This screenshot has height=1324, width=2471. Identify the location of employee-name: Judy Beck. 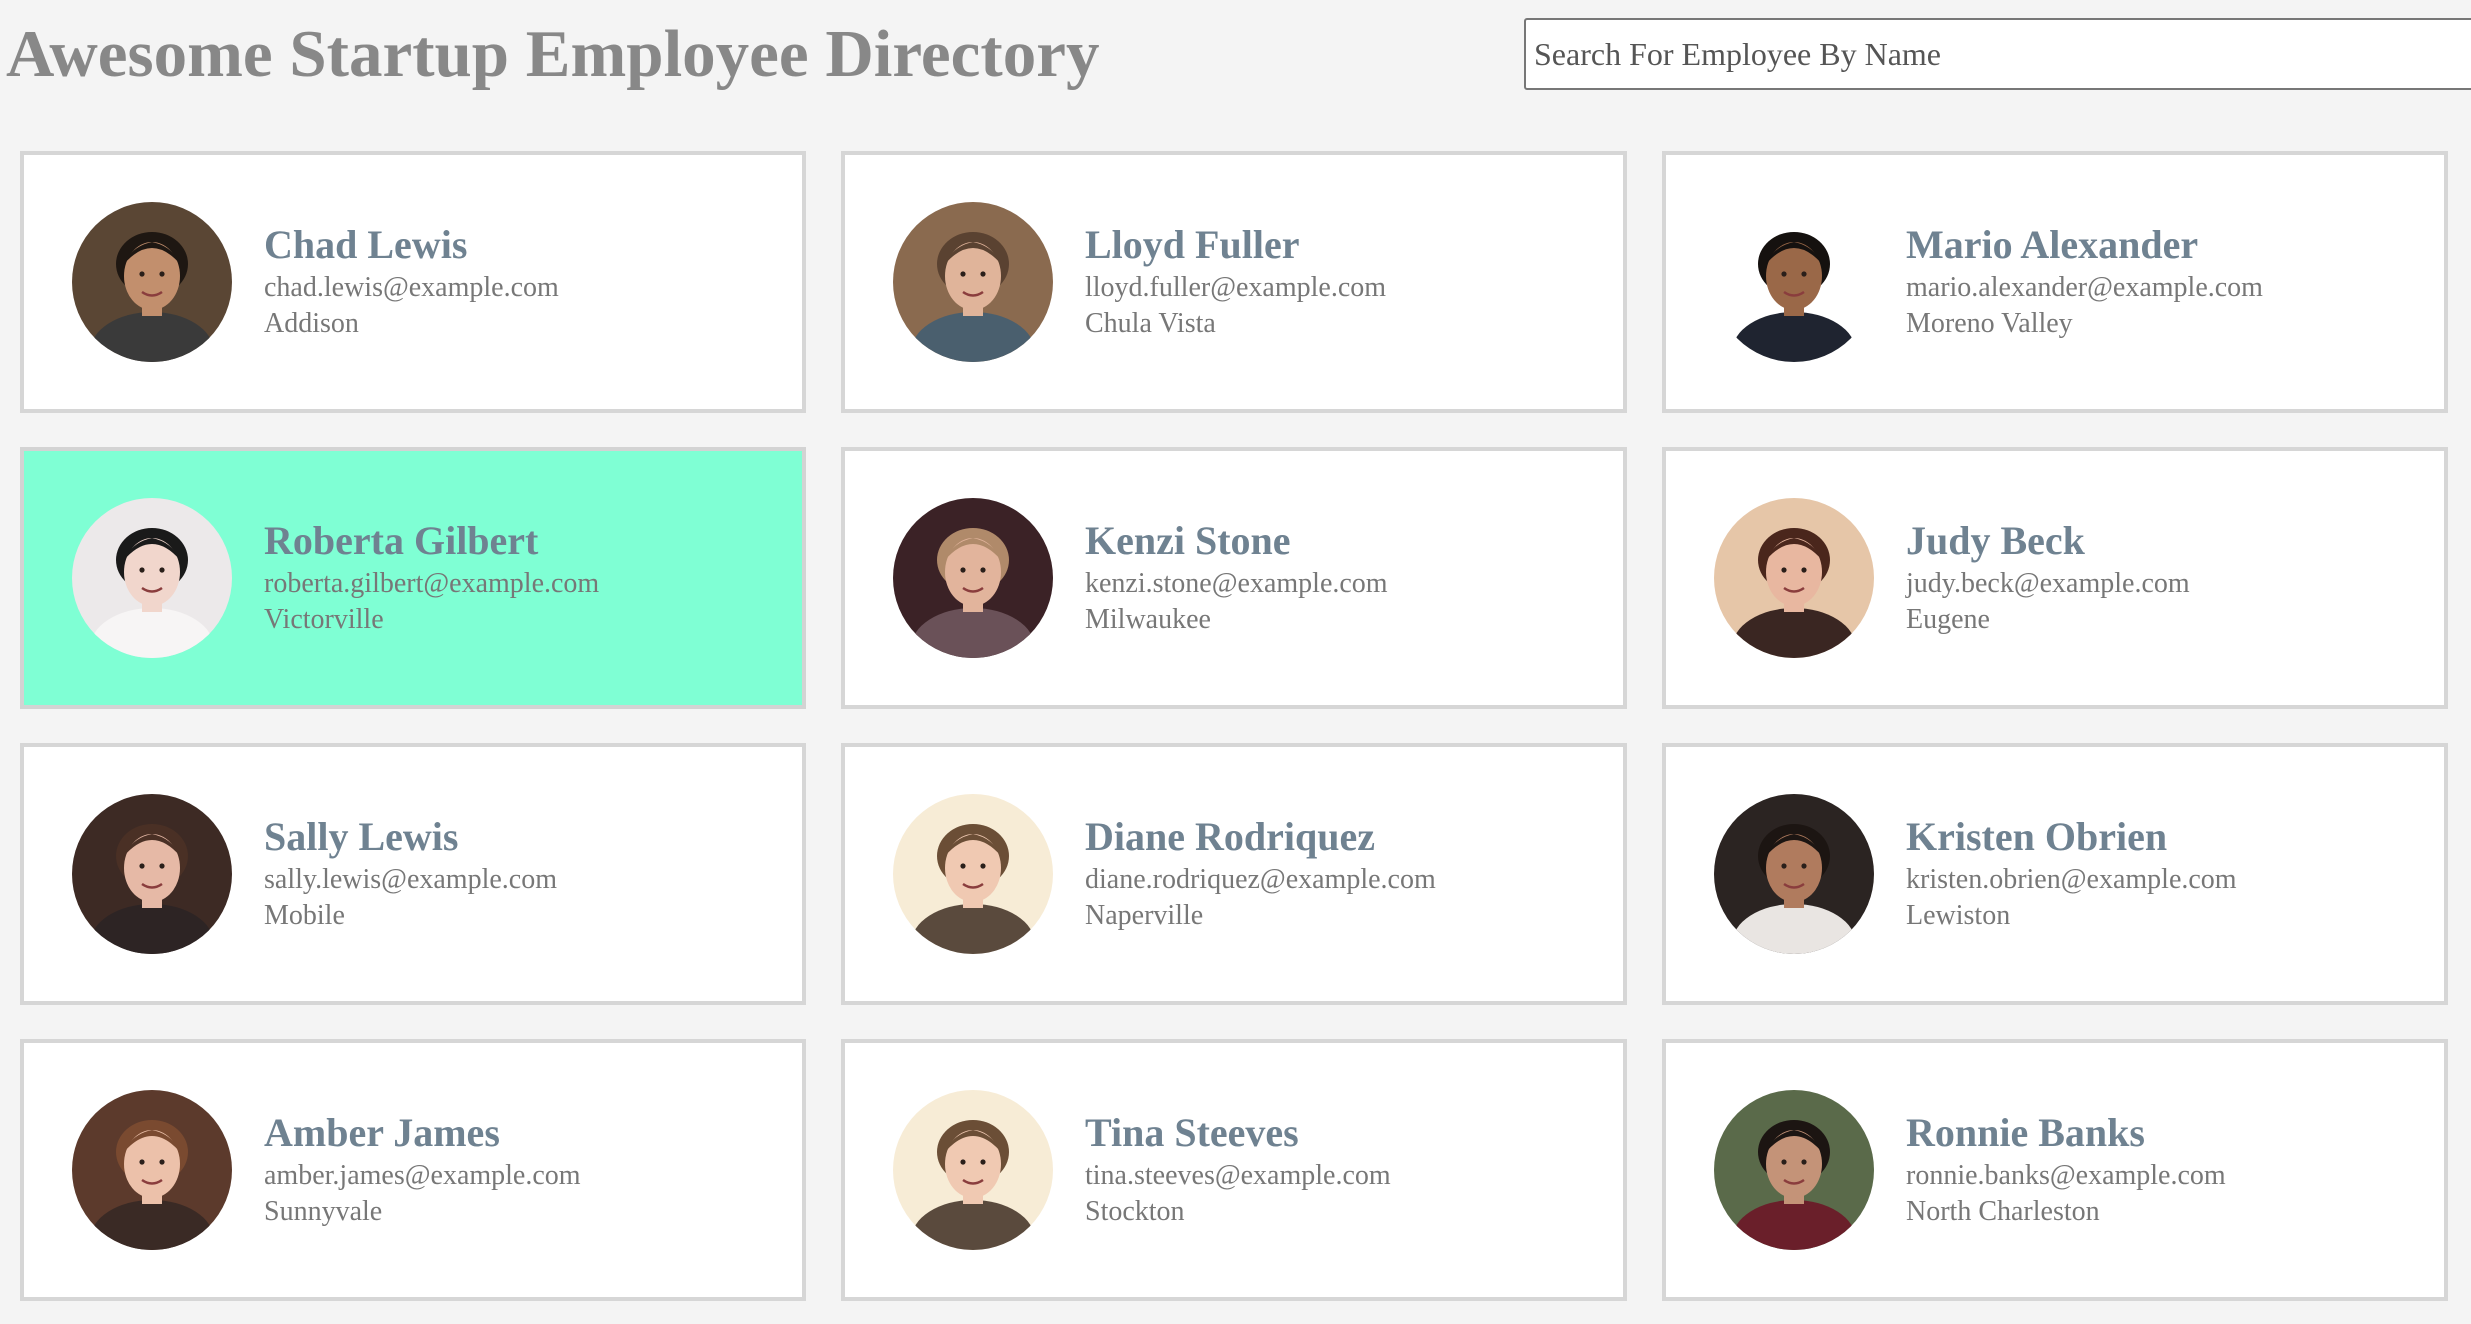
(1995, 540).